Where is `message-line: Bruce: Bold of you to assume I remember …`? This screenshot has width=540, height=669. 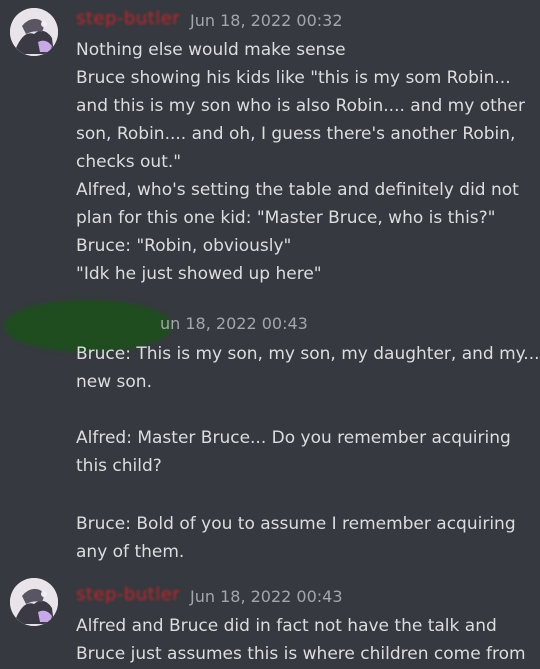 message-line: Bruce: Bold of you to assume I remember … is located at coordinates (296, 524).